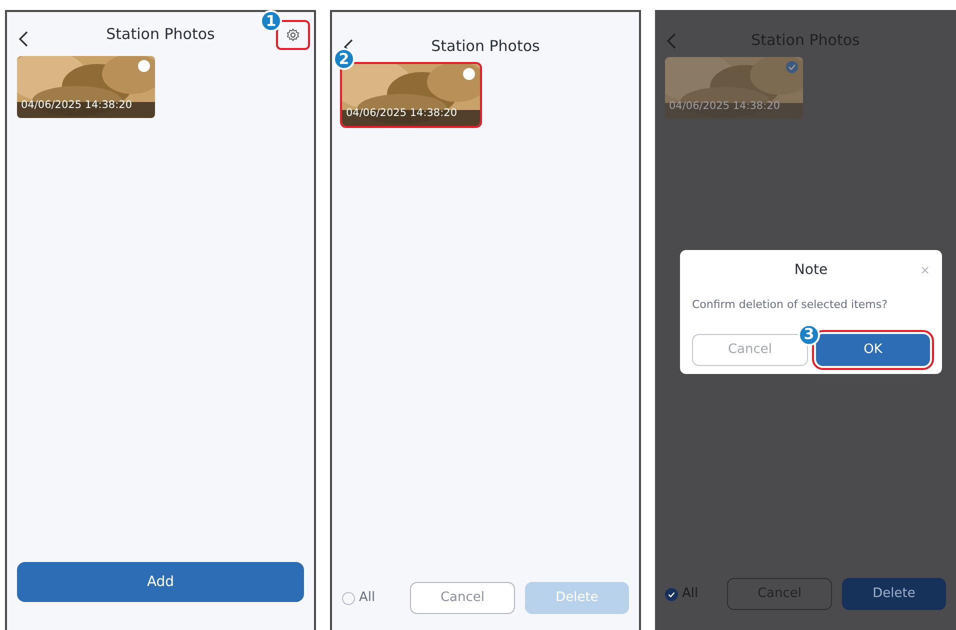  I want to click on dialog-message: Confirm deletion of selected items?, so click(790, 305).